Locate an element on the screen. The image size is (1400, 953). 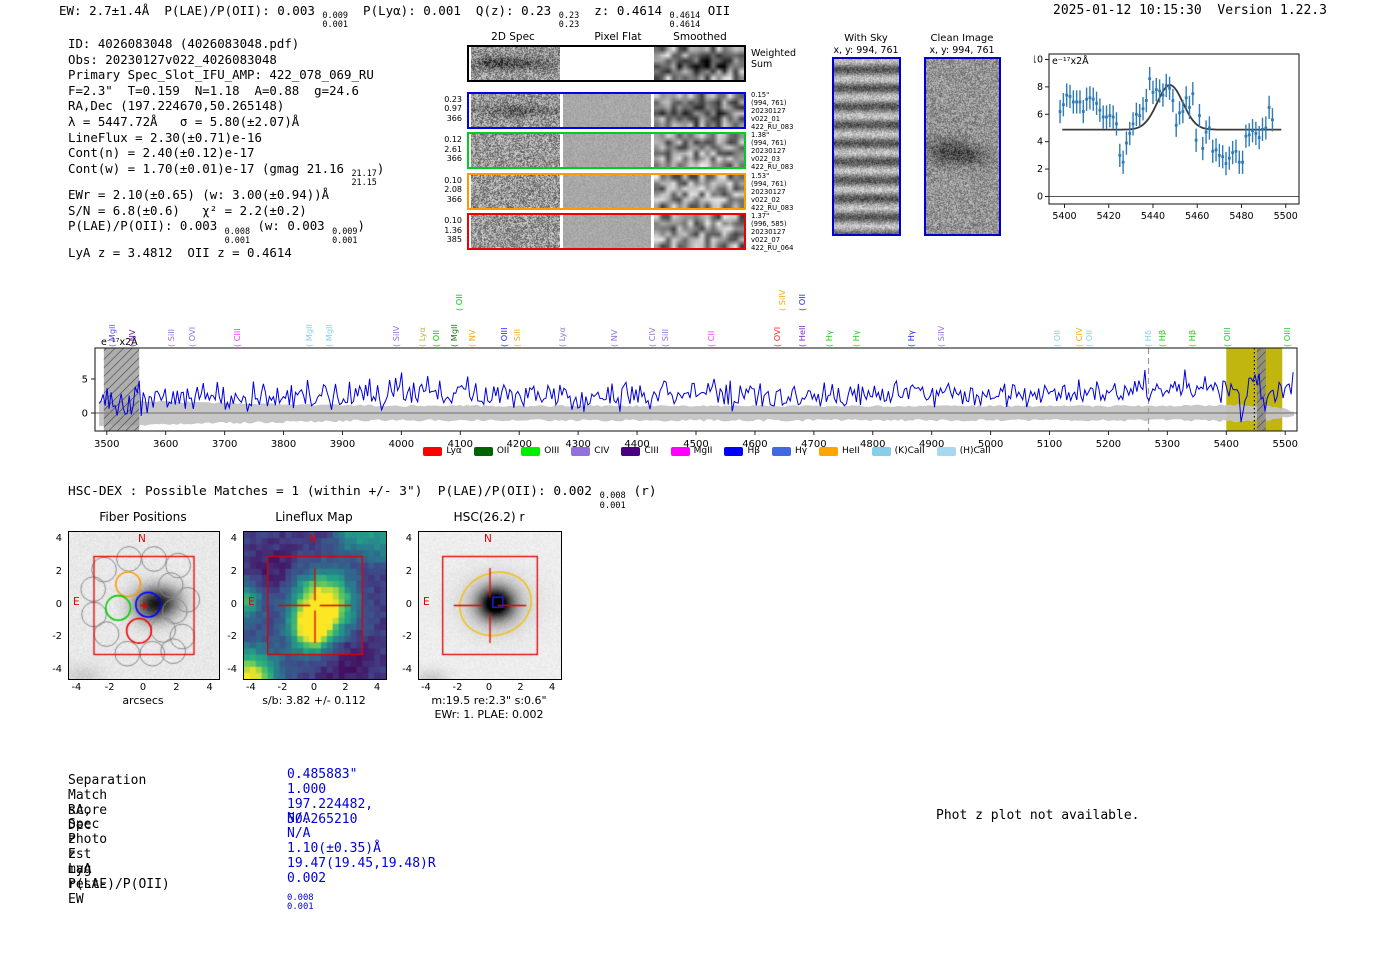
inset-units-label: e⁻¹⁷x2Å is located at coordinates (1070, 61).